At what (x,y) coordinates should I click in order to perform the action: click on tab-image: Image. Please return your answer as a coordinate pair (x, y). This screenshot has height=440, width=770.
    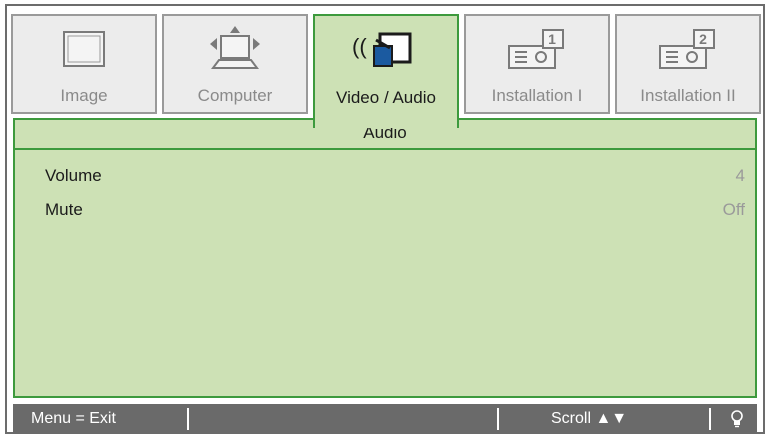
    Looking at the image, I should click on (84, 64).